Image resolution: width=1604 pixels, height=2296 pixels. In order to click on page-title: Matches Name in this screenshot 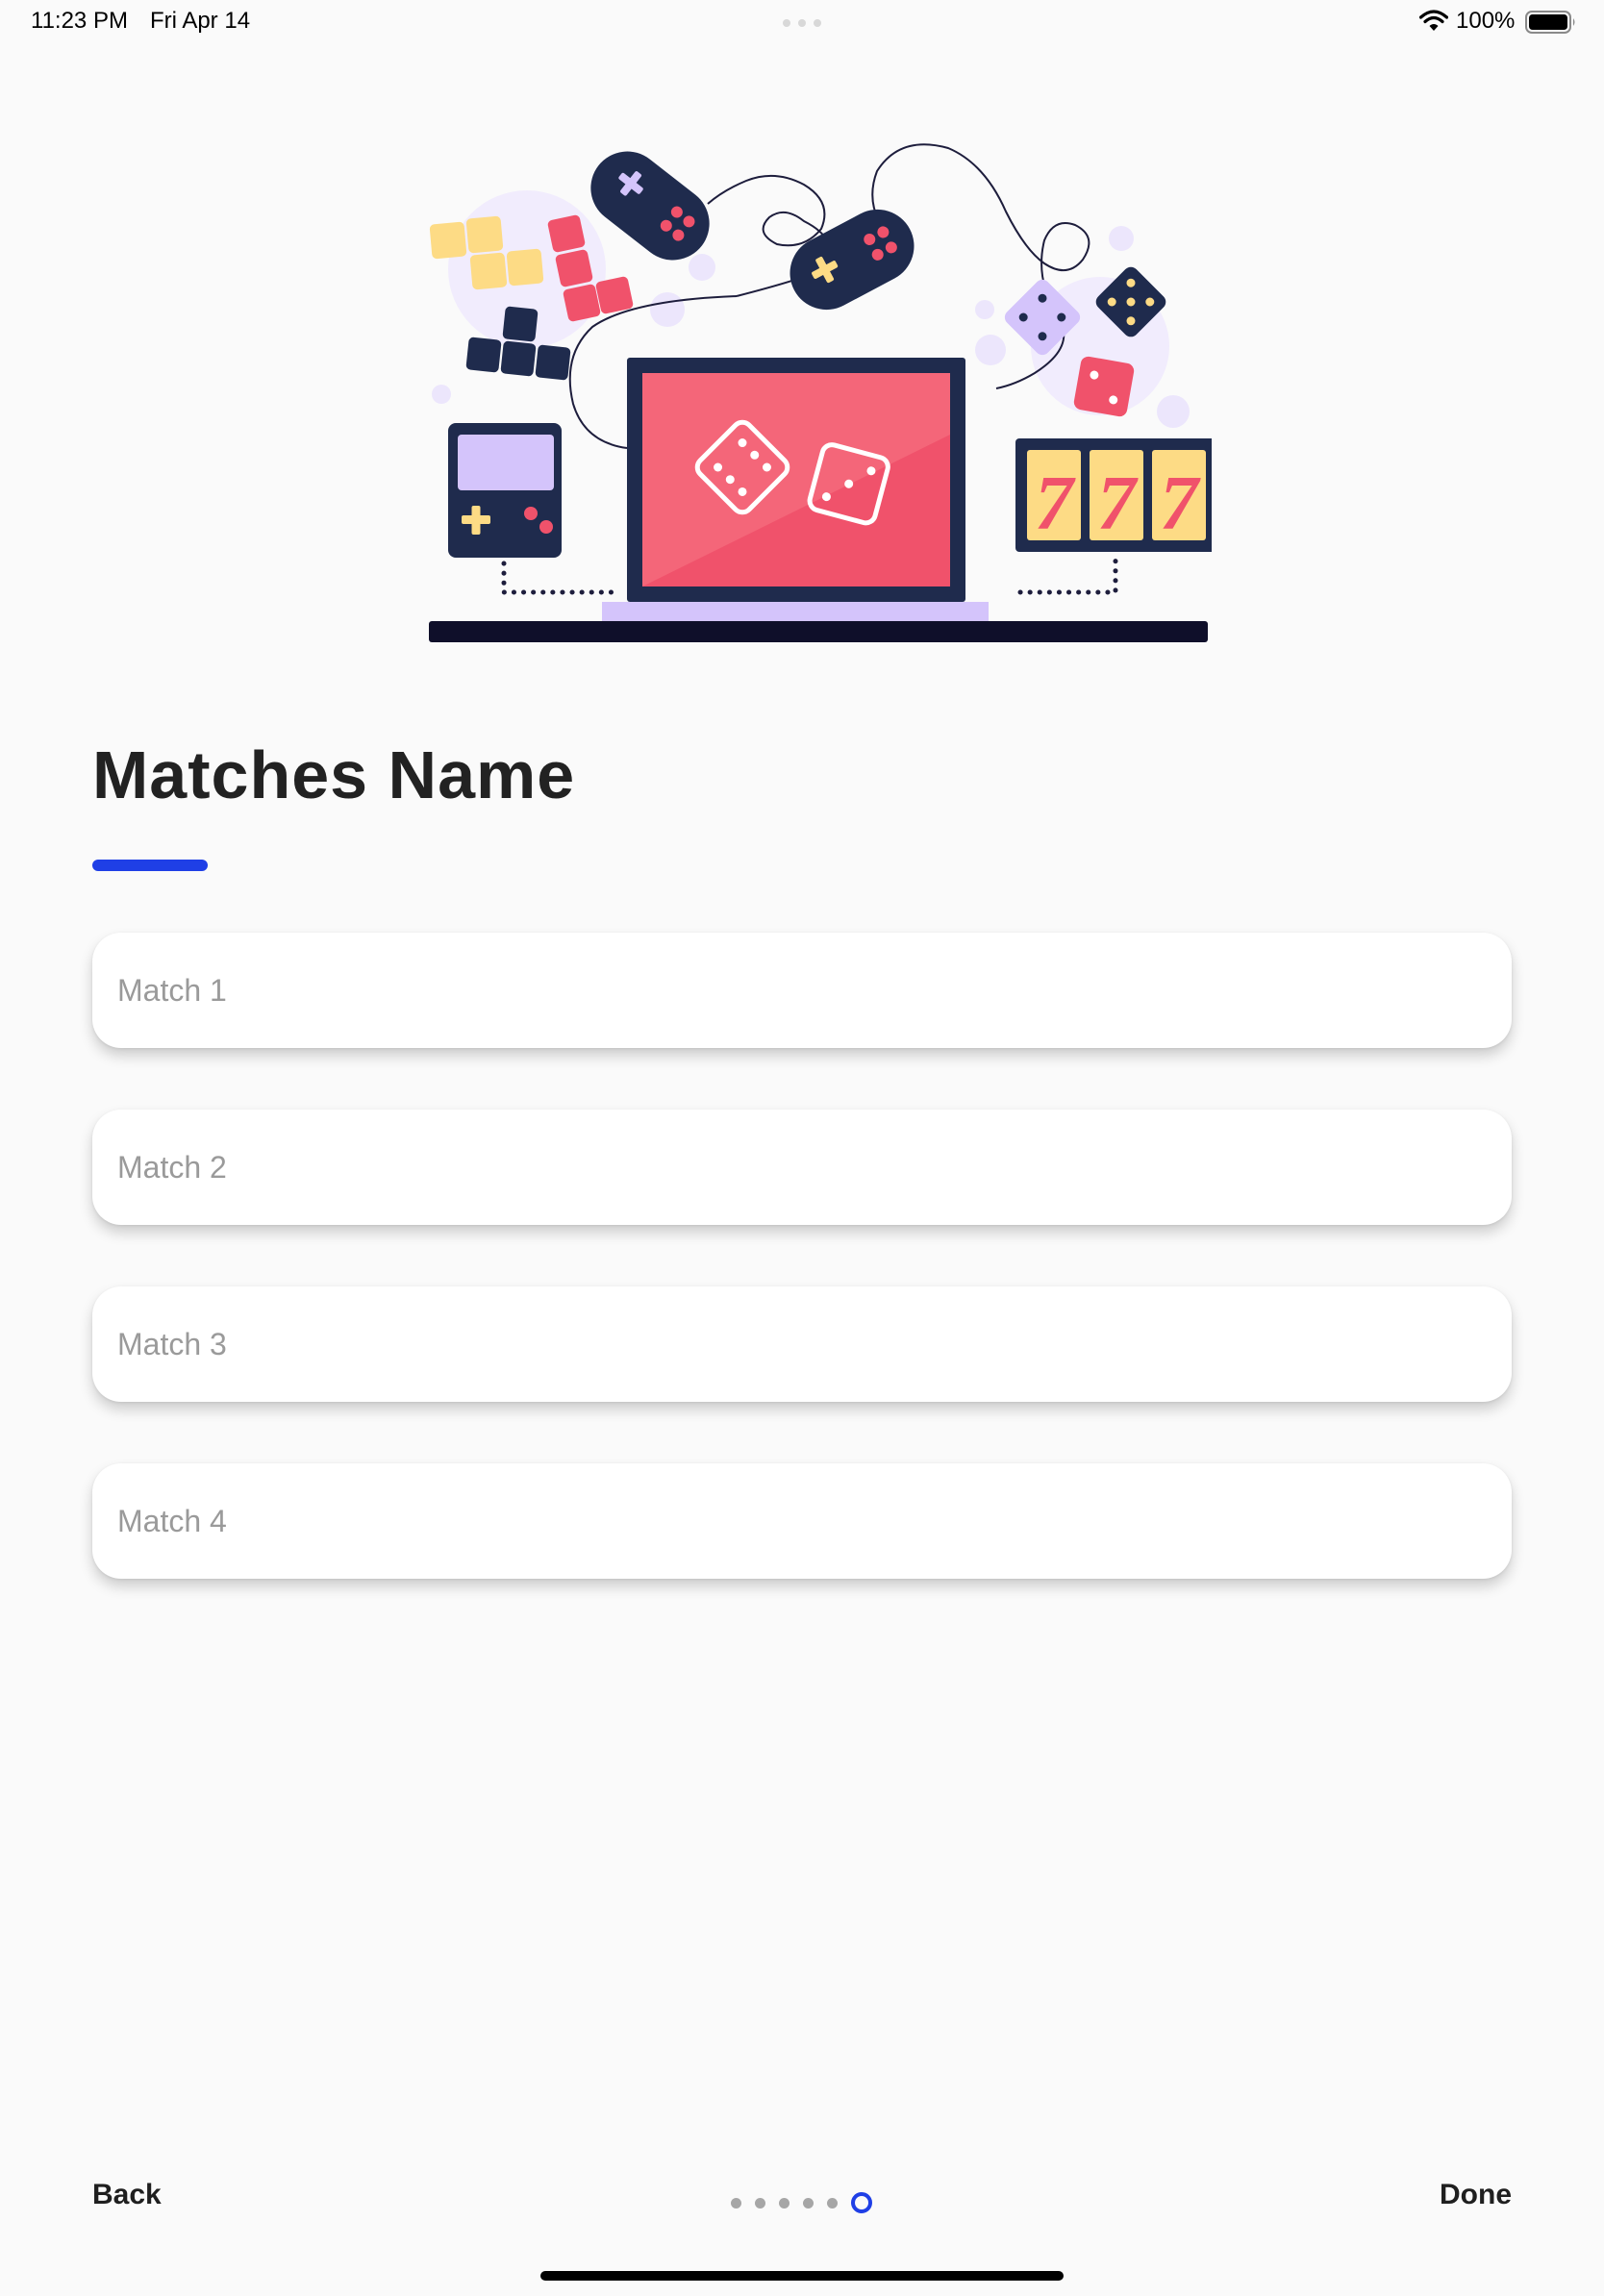, I will do `click(334, 774)`.